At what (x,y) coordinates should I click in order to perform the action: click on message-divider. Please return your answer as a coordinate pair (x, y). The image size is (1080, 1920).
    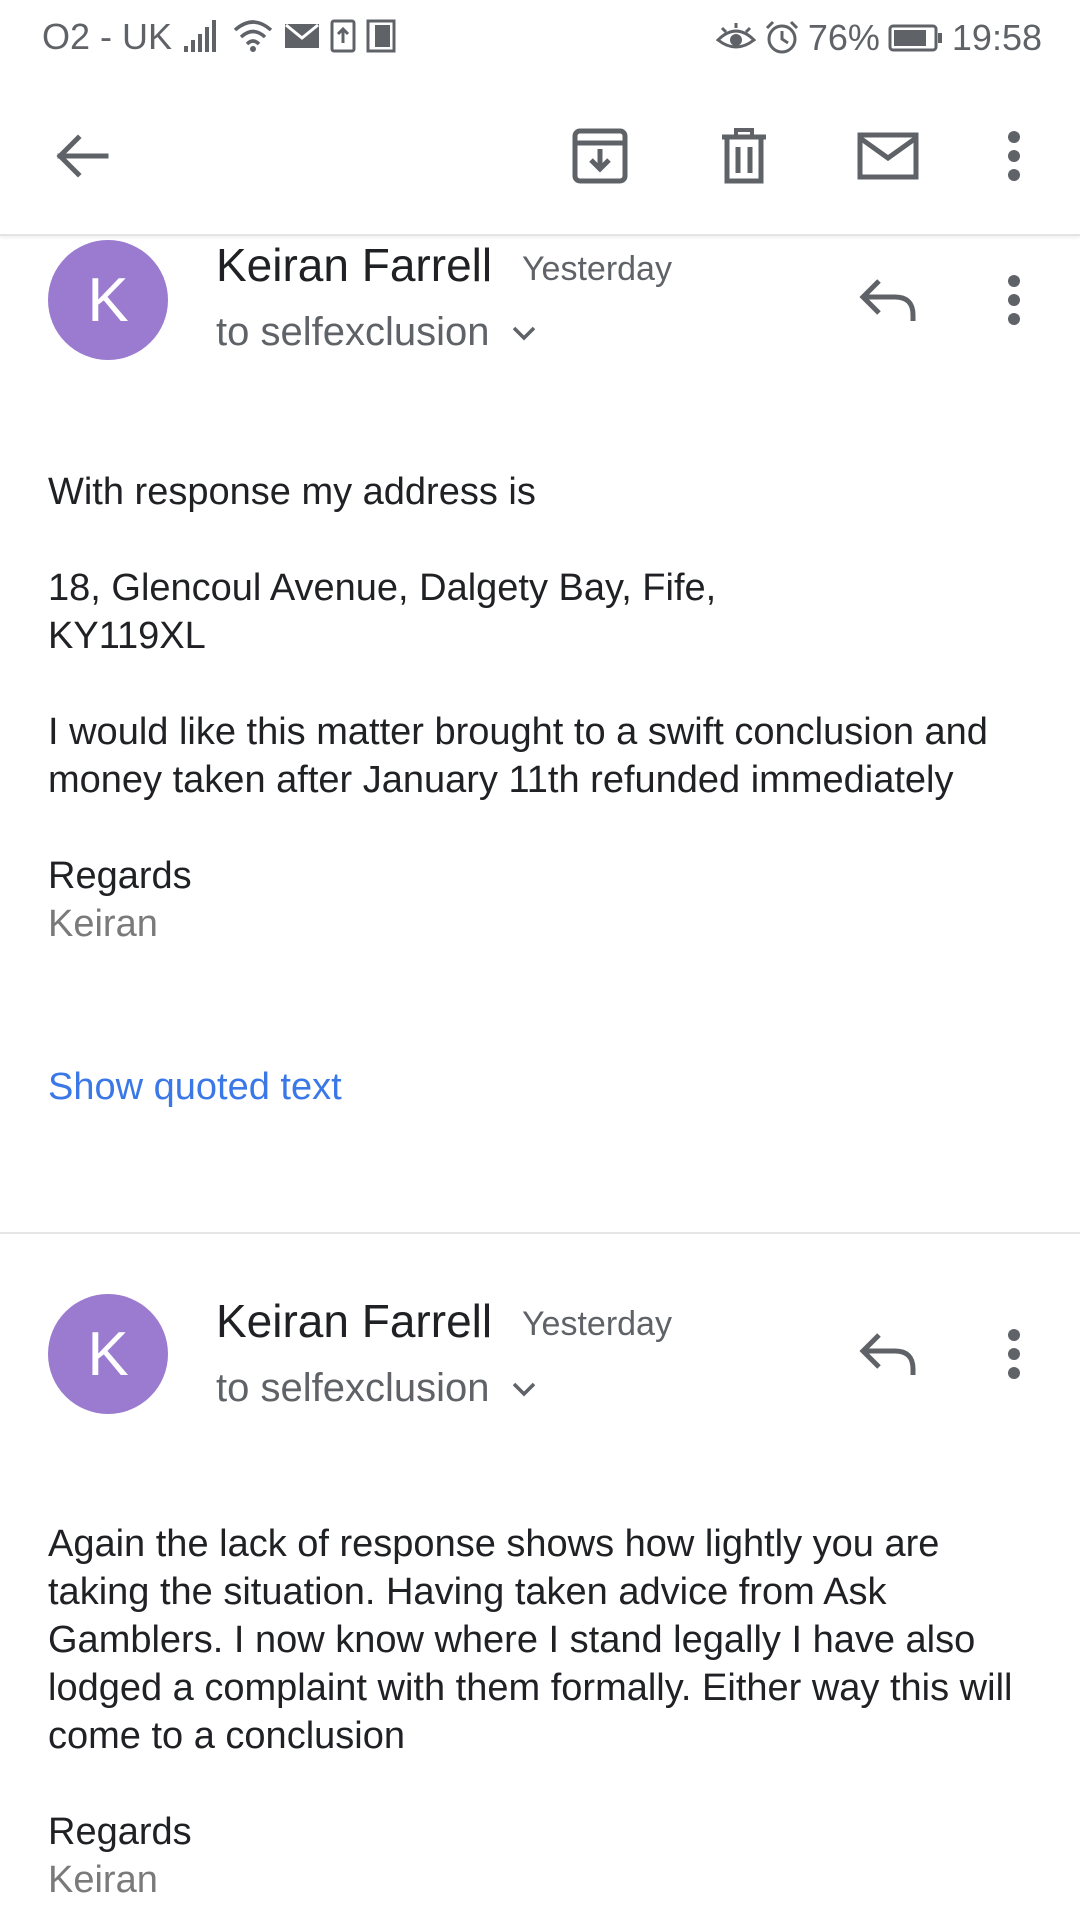
    Looking at the image, I should click on (540, 1233).